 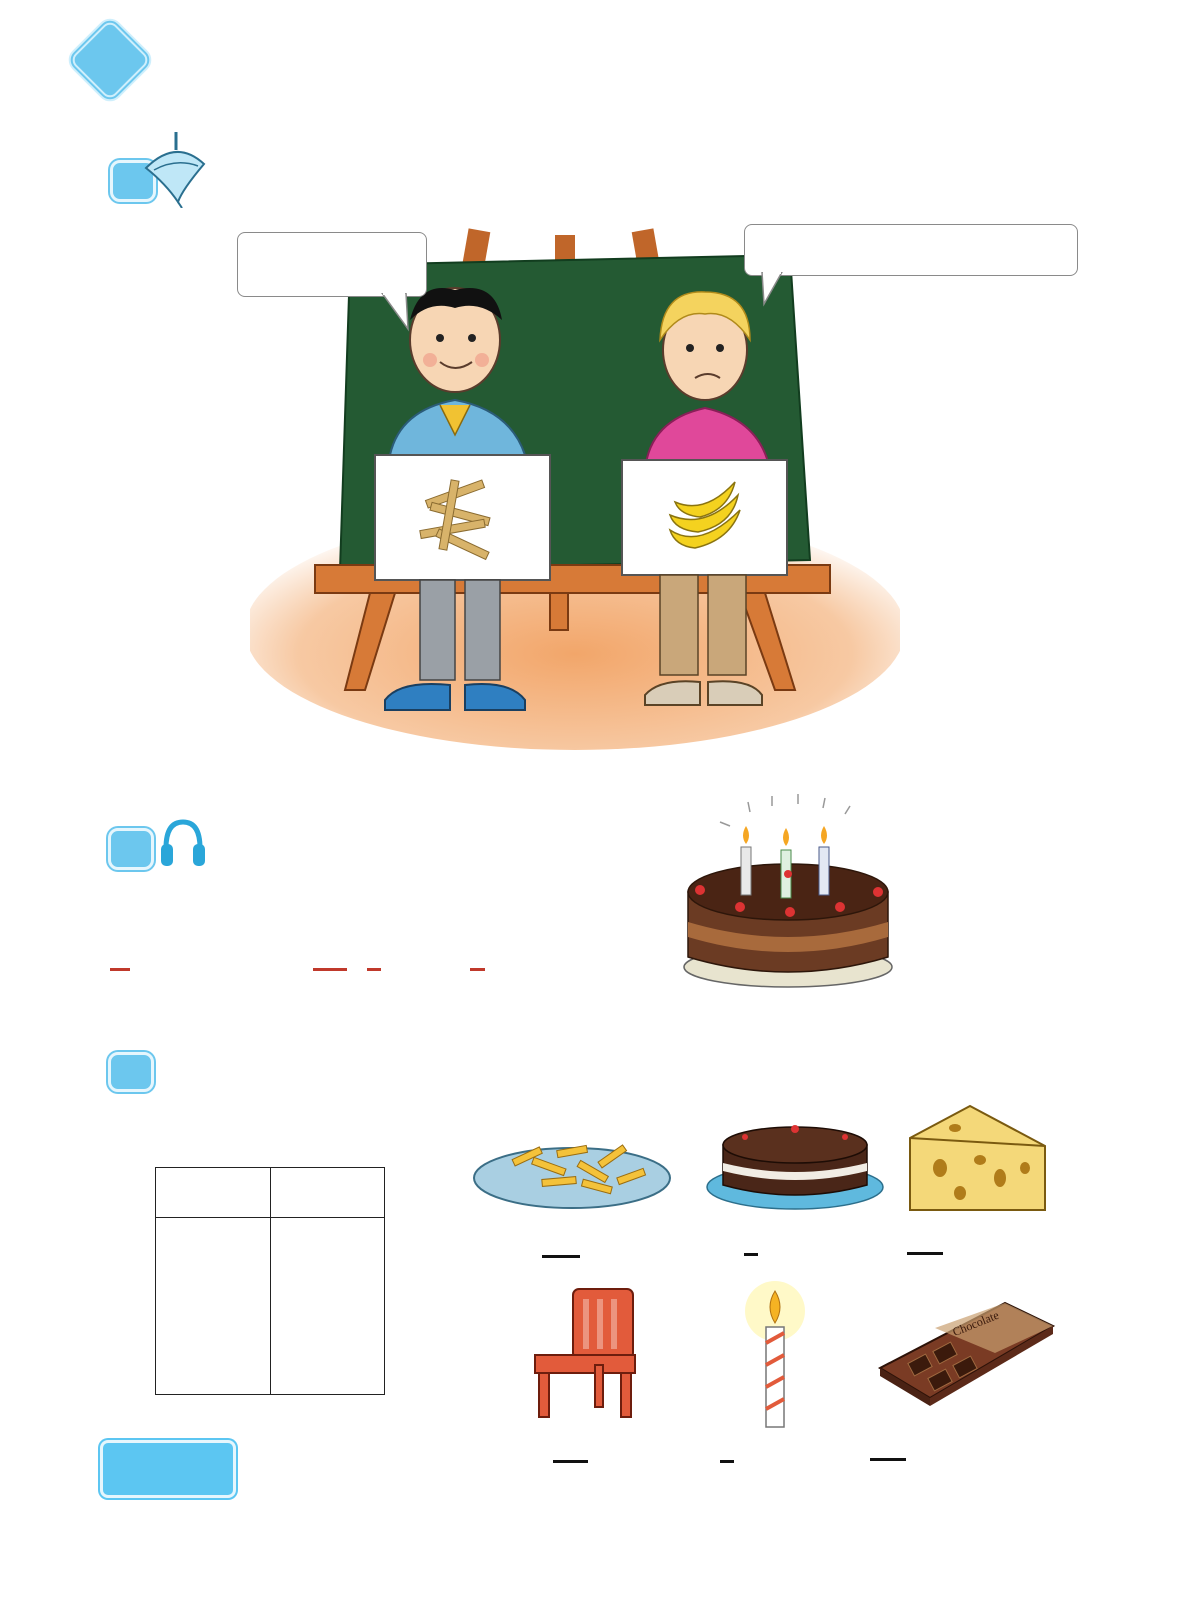 What do you see at coordinates (772, 289) in the screenshot?
I see `speech-bubble-right-tail` at bounding box center [772, 289].